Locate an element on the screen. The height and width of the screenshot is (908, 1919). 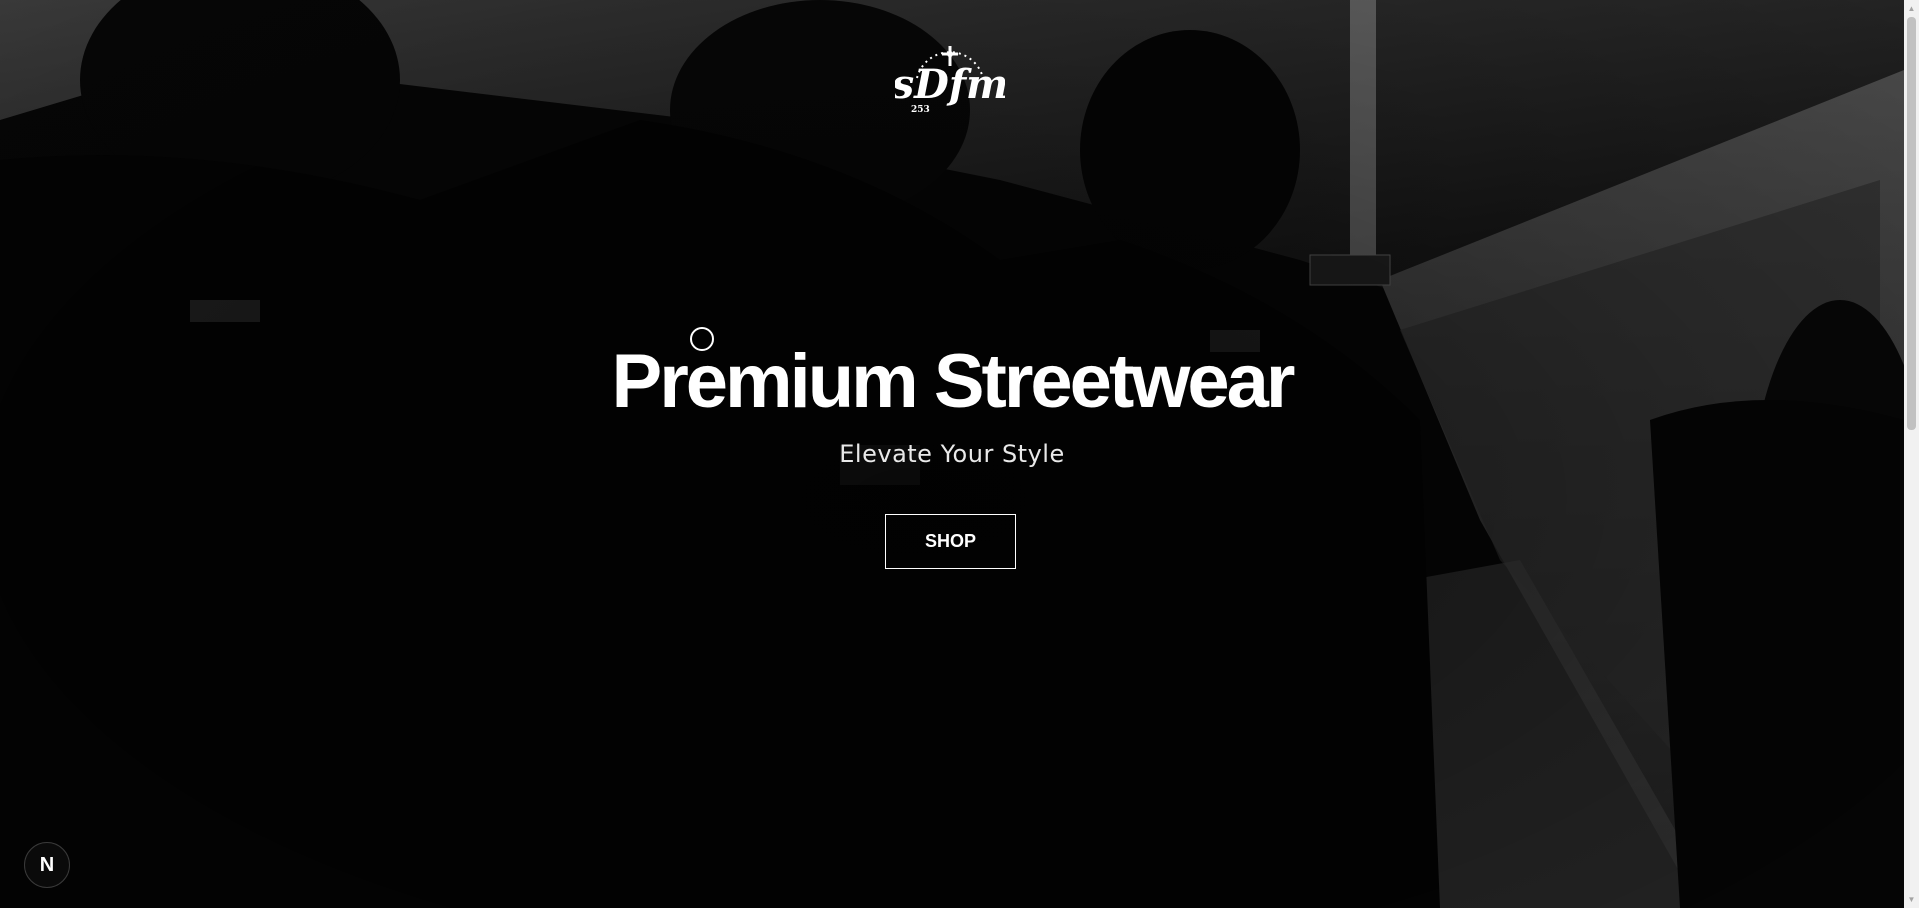
hero-subtitle: Elevate Your Style is located at coordinates (952, 454).